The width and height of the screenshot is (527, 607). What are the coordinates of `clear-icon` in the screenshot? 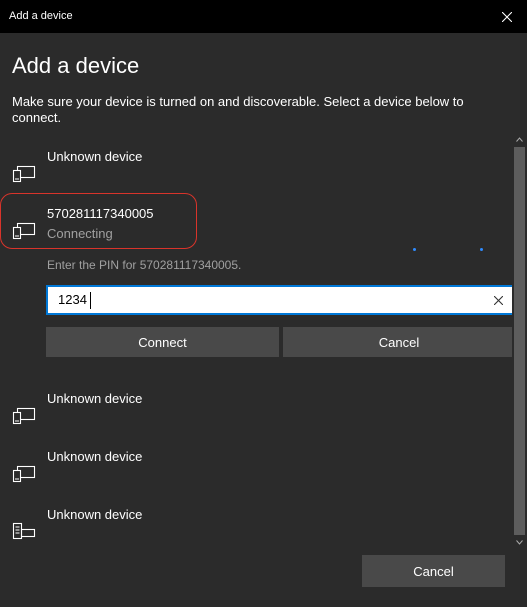 It's located at (498, 300).